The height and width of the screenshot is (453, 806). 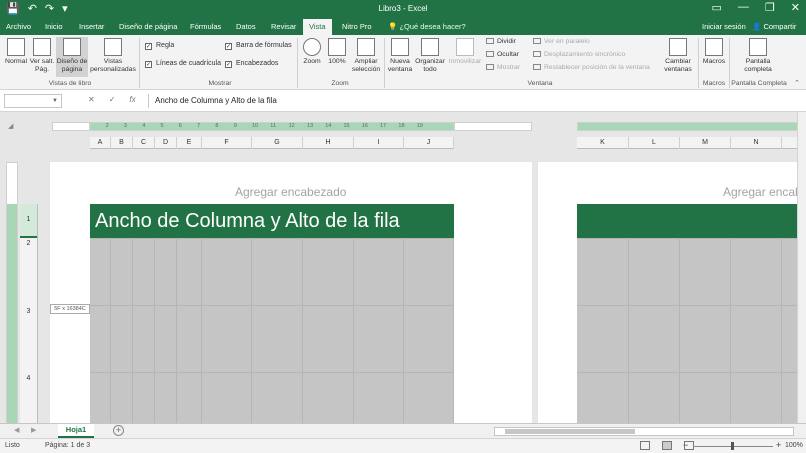 What do you see at coordinates (144, 143) in the screenshot?
I see `column-header-c: C` at bounding box center [144, 143].